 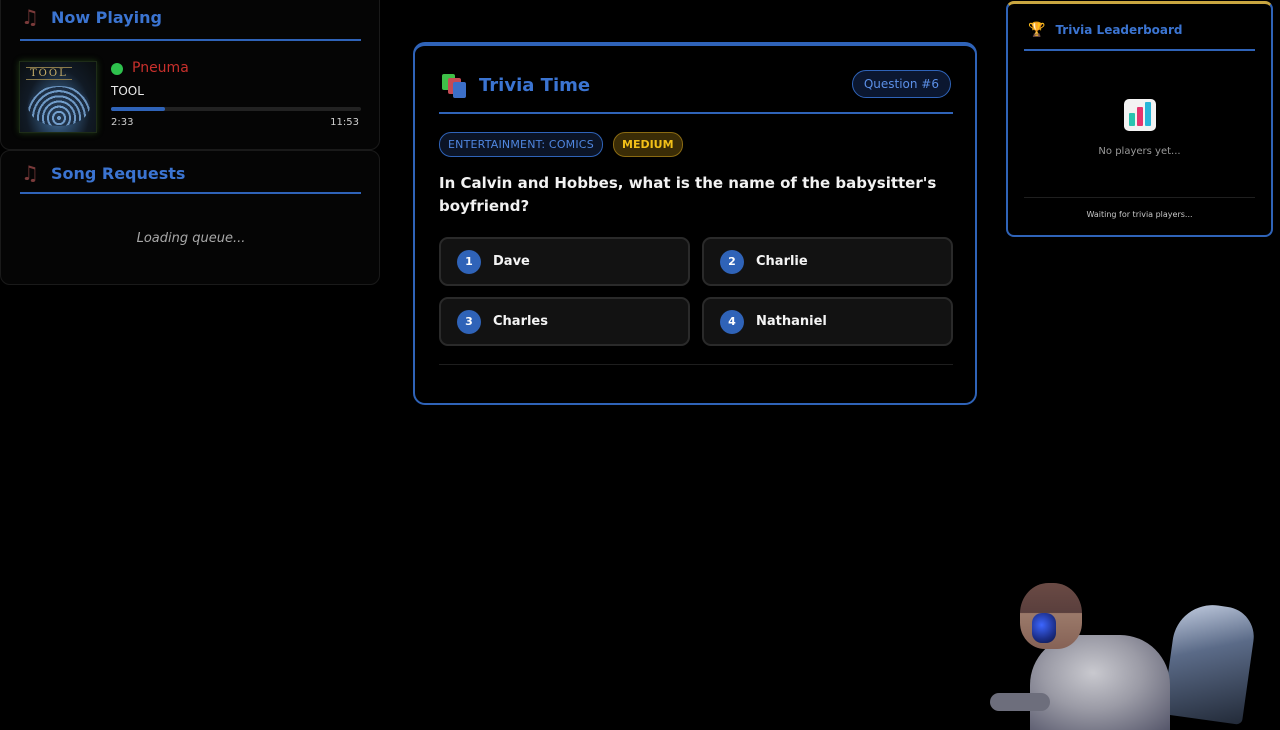 I want to click on question-number-badge: Question #6, so click(x=901, y=84).